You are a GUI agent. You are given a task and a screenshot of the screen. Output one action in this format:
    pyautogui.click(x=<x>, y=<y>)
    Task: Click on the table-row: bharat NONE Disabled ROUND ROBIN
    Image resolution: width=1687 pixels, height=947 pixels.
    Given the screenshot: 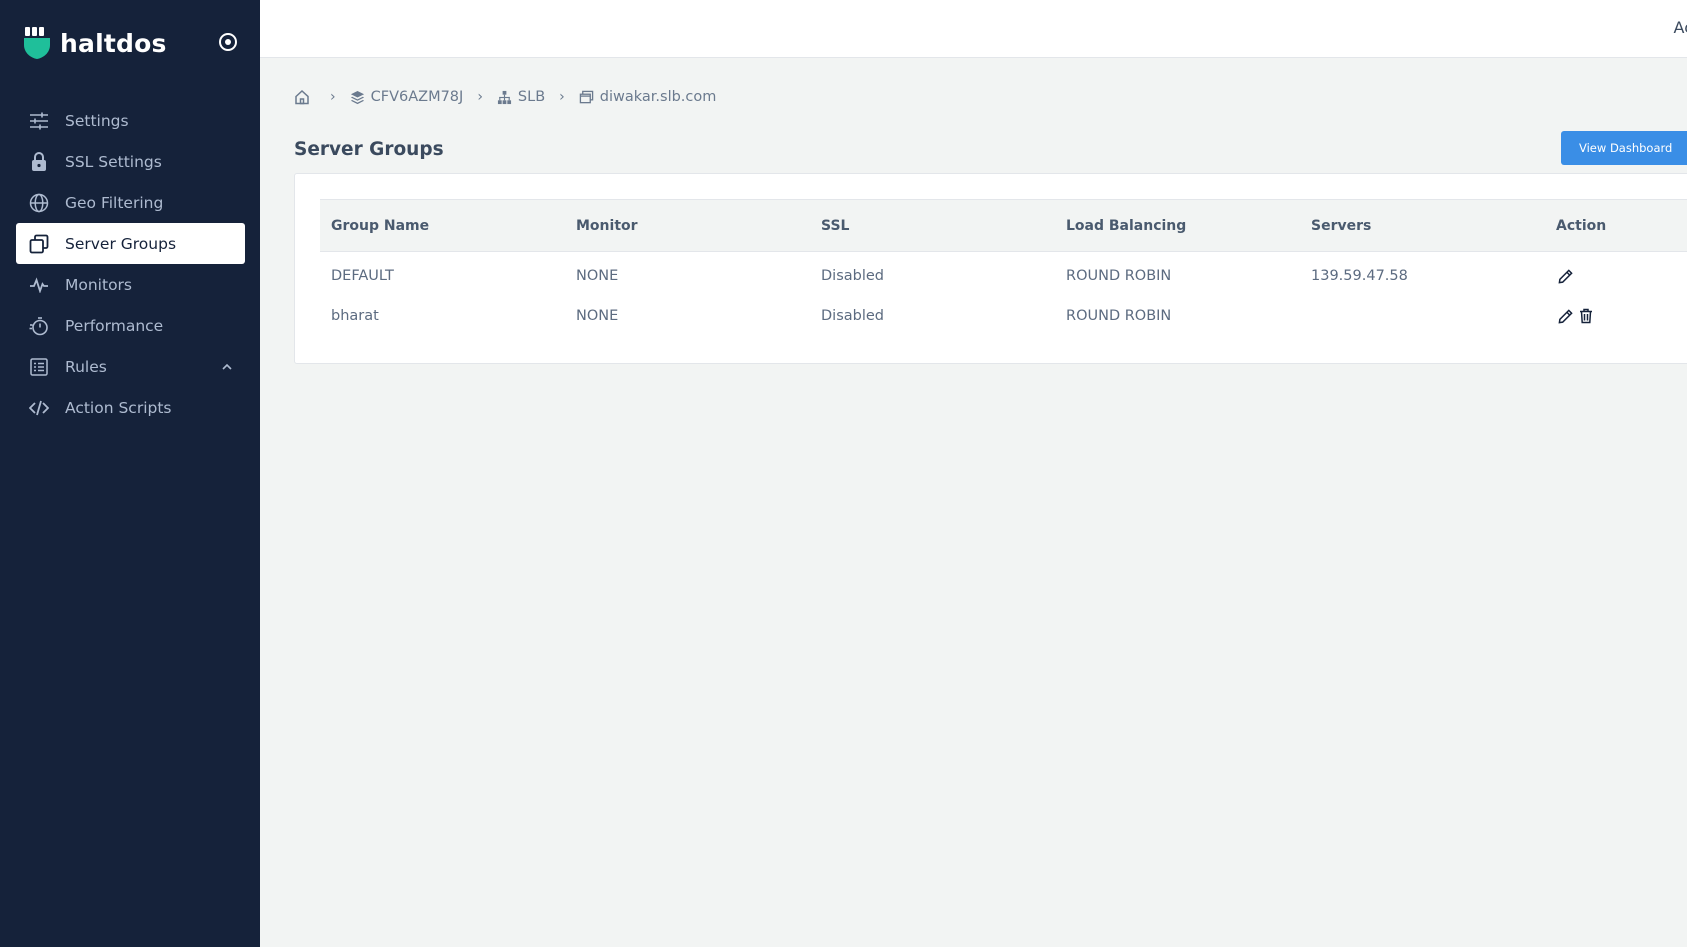 What is the action you would take?
    pyautogui.click(x=1003, y=316)
    